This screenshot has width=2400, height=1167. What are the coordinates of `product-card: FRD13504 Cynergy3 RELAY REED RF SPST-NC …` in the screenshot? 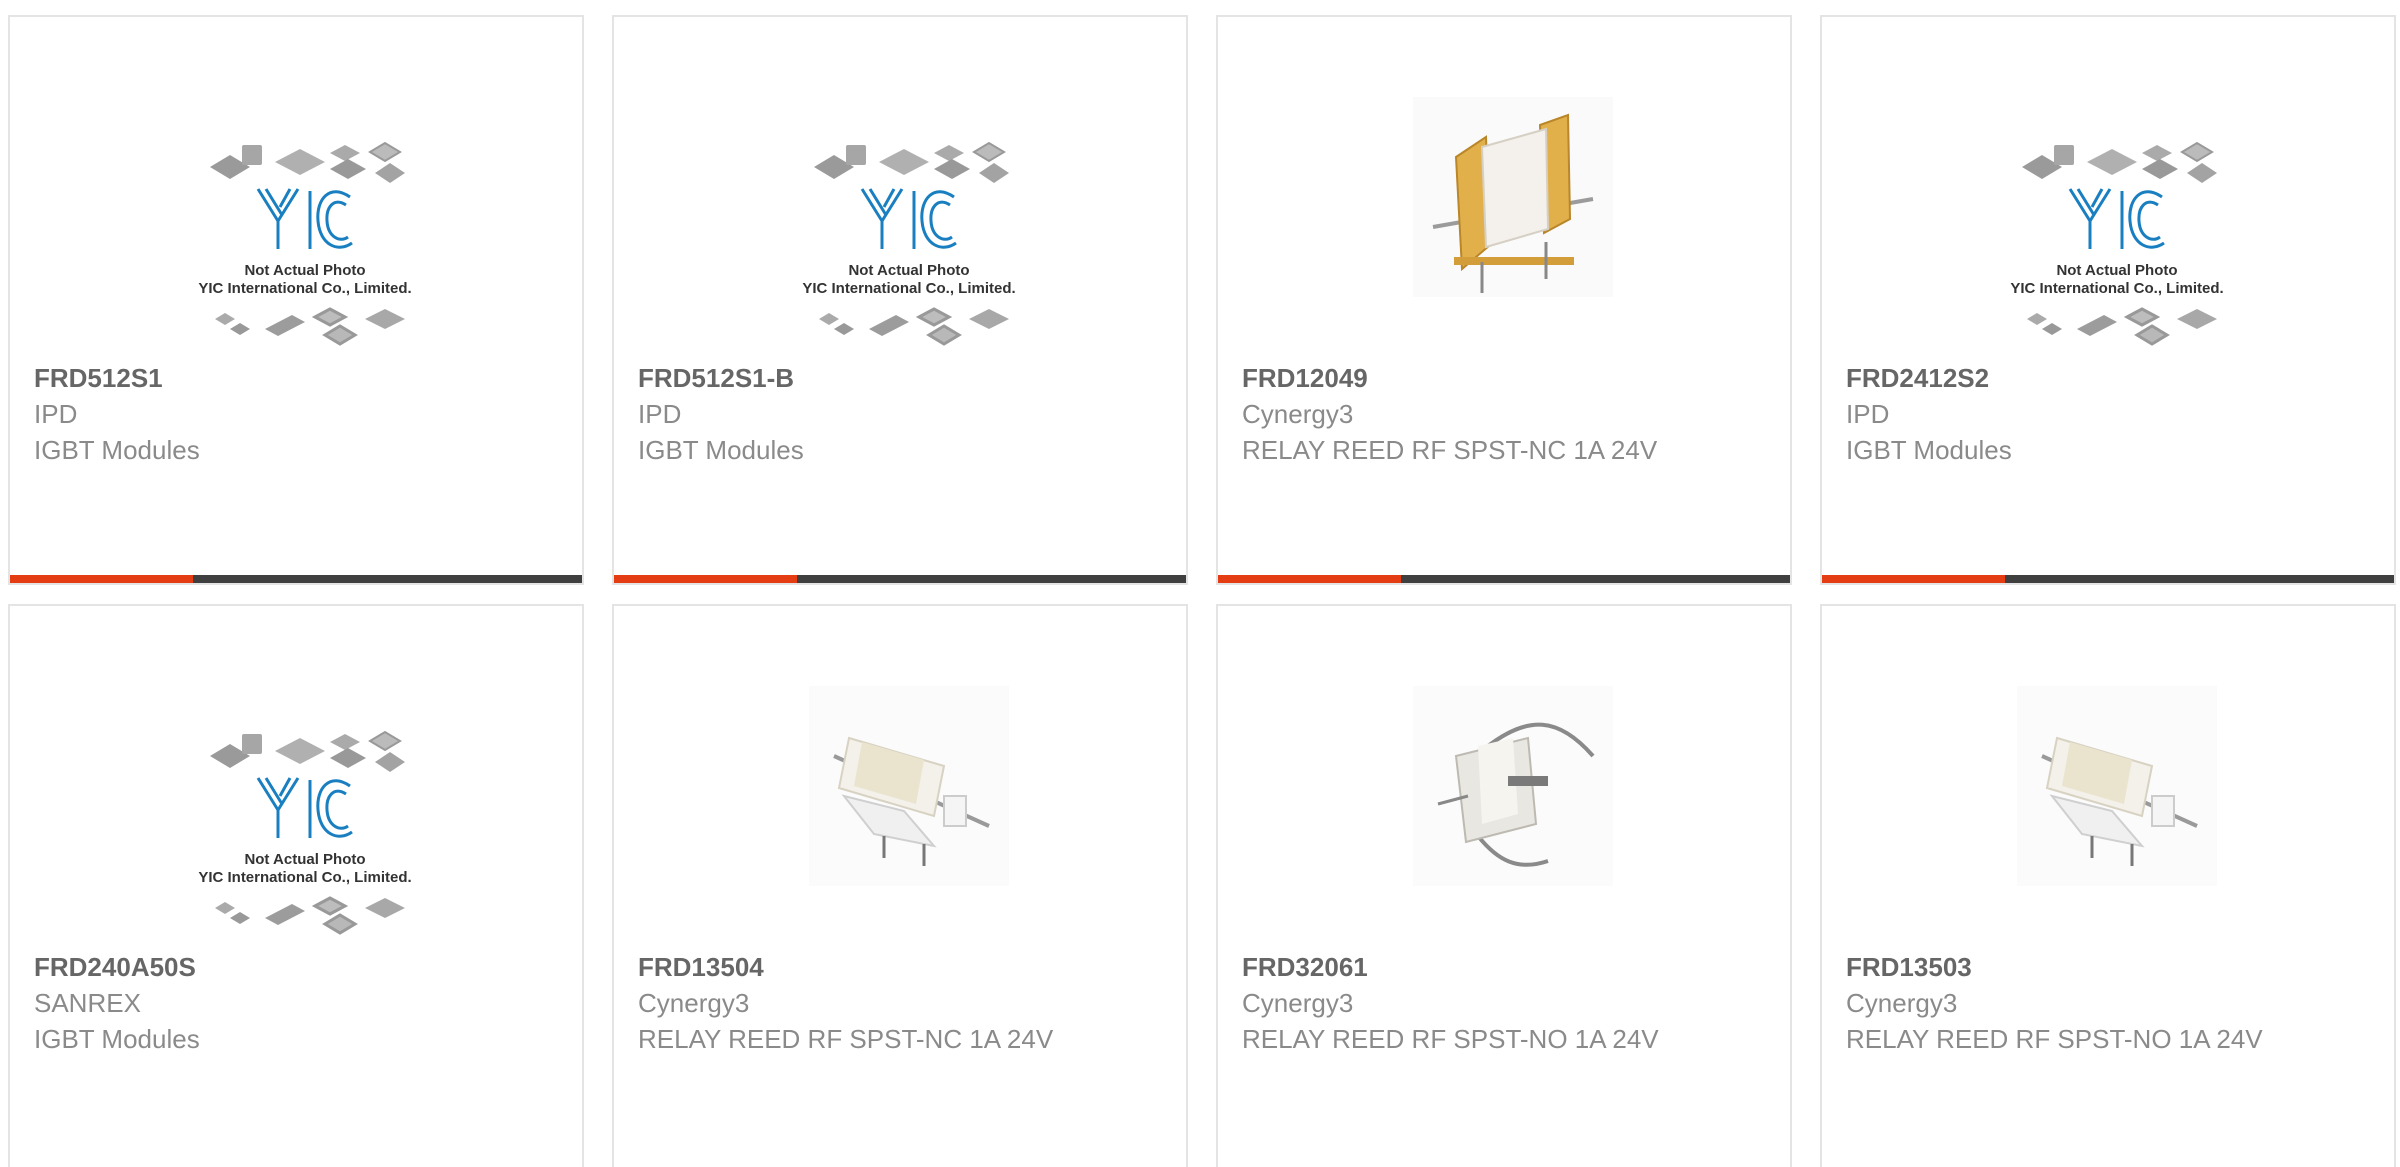 It's located at (900, 885).